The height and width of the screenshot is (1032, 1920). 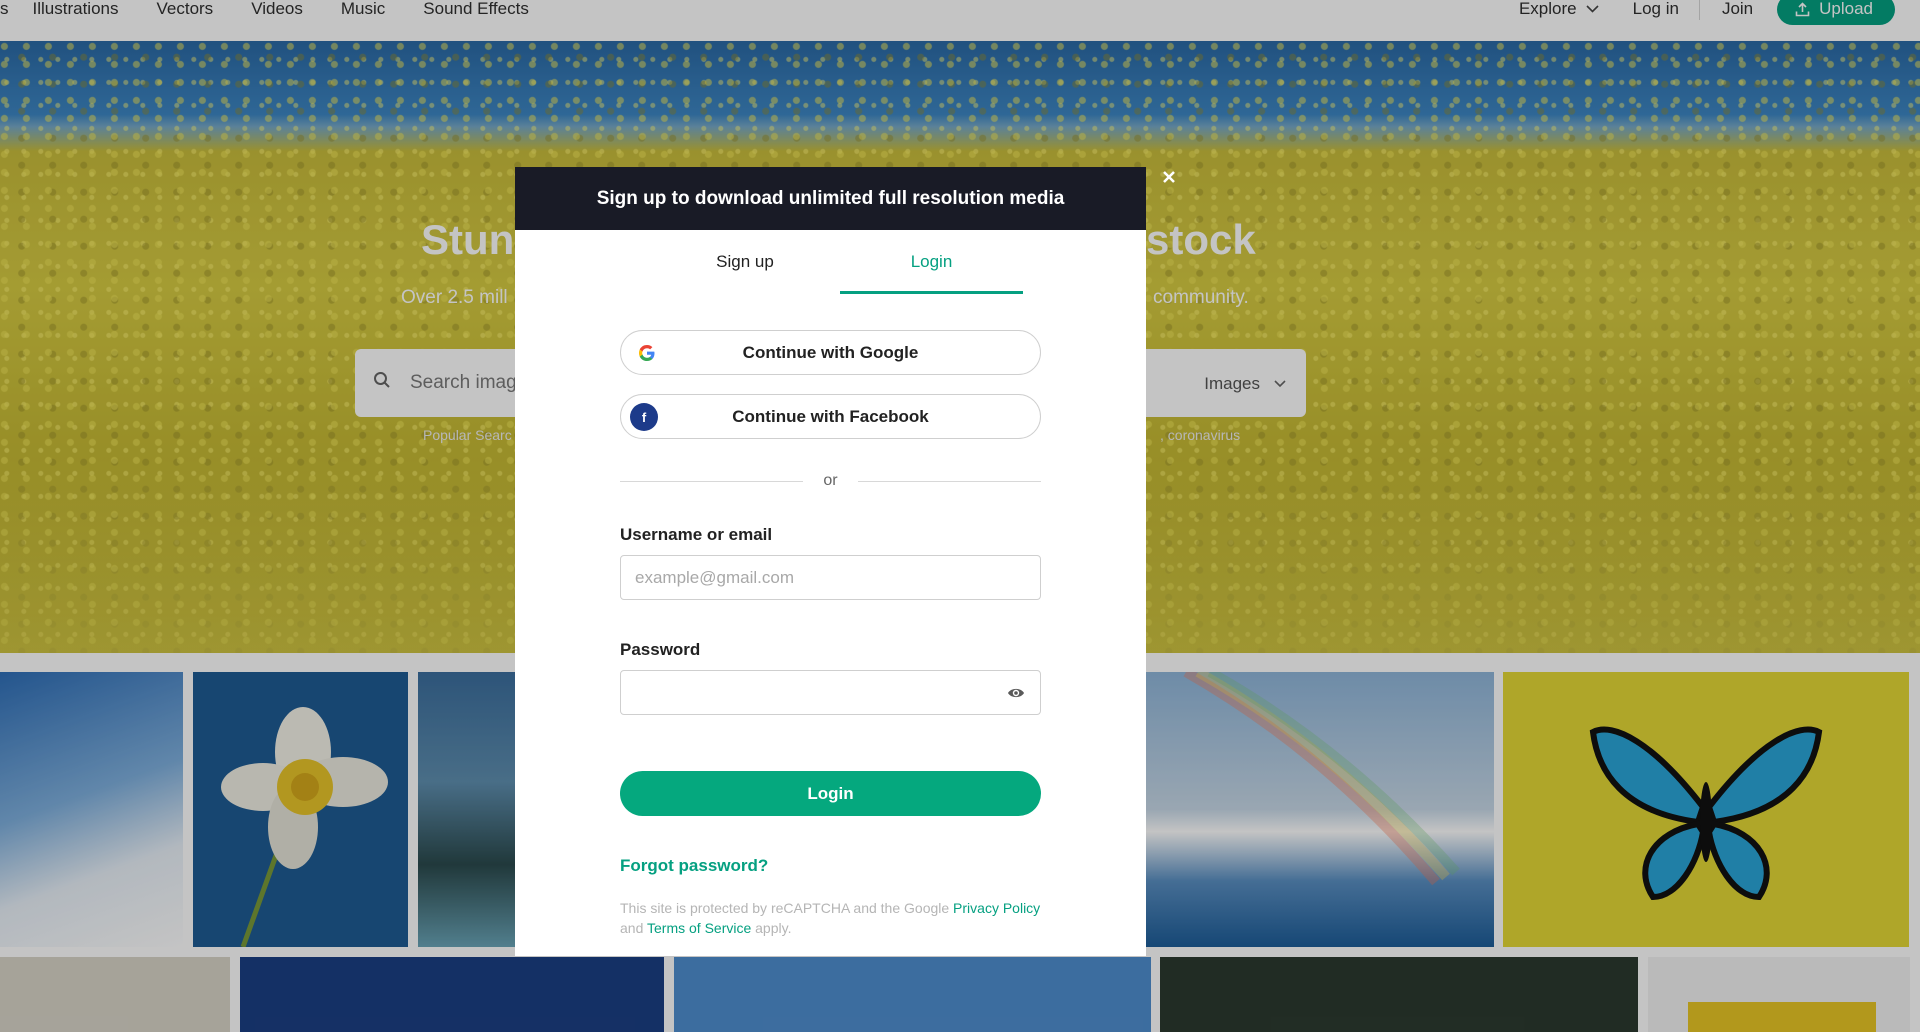 I want to click on facebook-icon: f, so click(x=644, y=417).